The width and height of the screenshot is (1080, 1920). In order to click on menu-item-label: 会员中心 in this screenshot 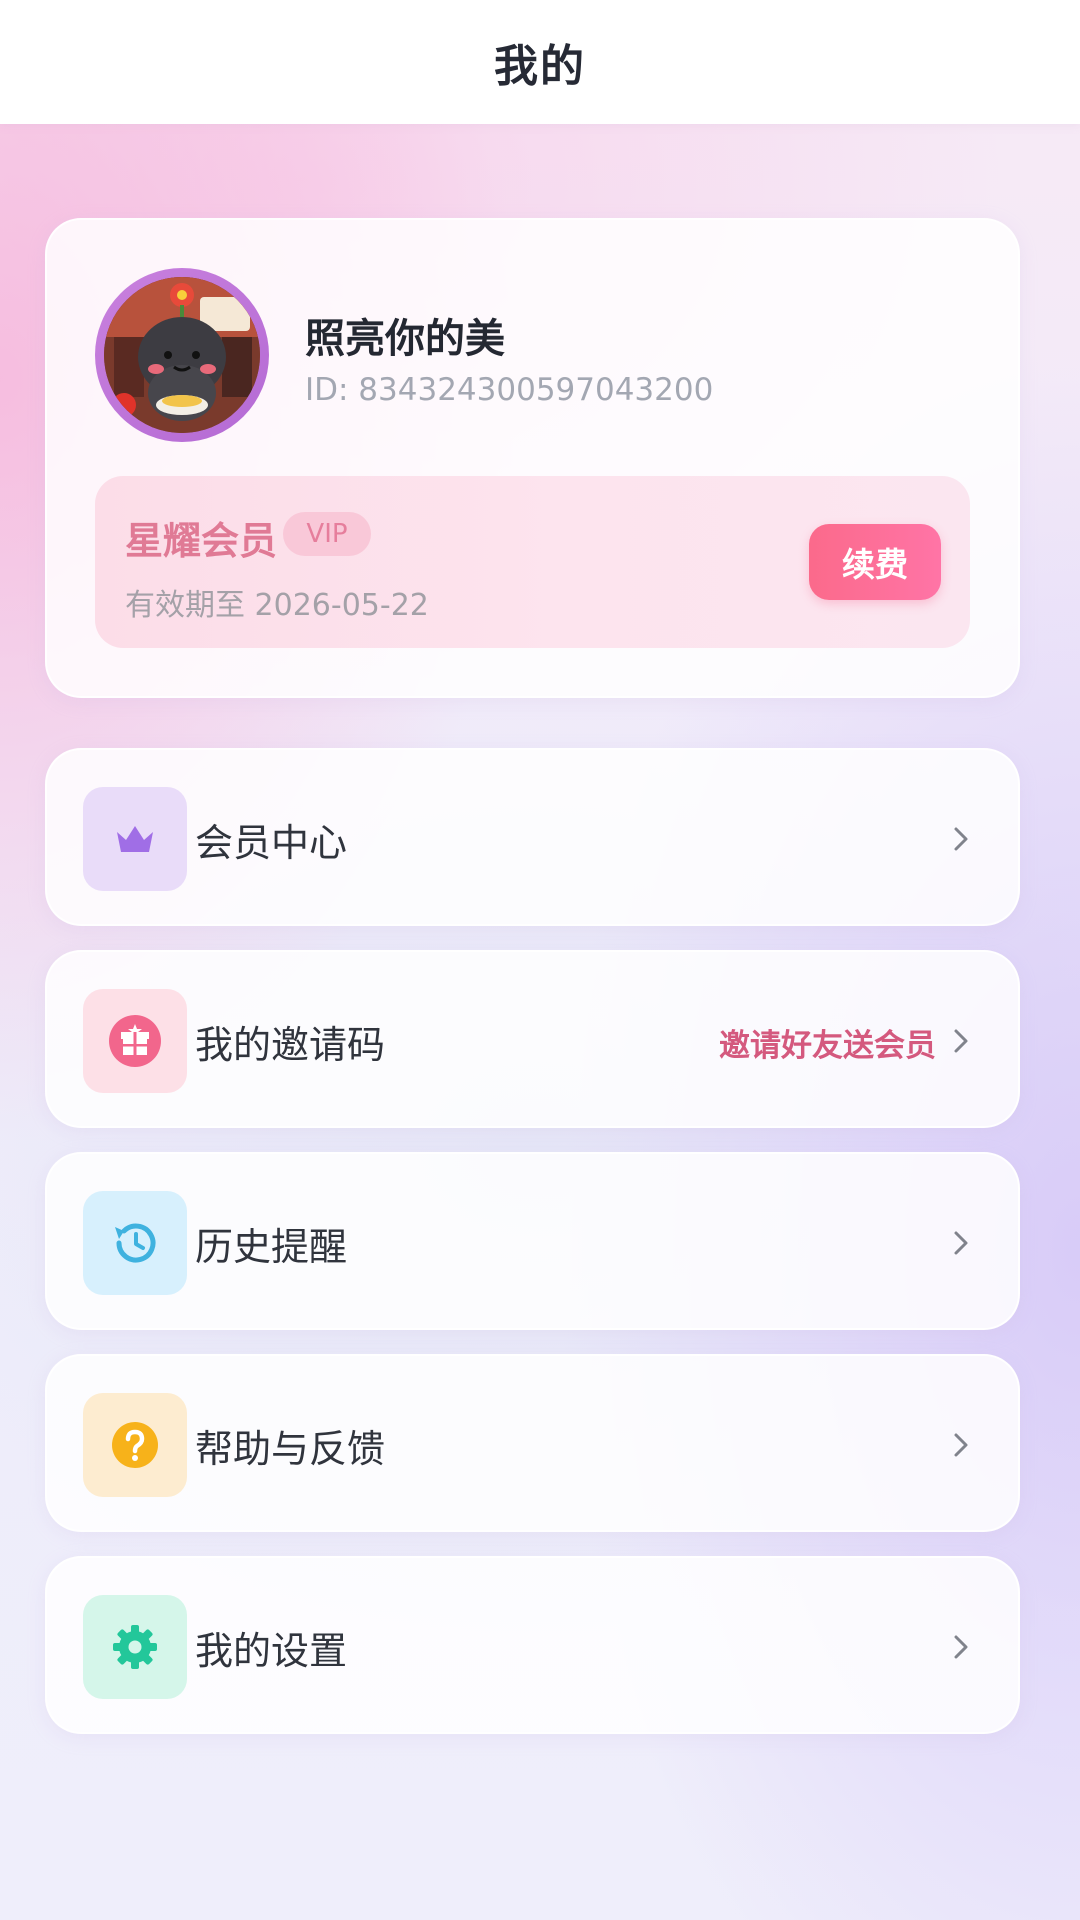, I will do `click(271, 843)`.